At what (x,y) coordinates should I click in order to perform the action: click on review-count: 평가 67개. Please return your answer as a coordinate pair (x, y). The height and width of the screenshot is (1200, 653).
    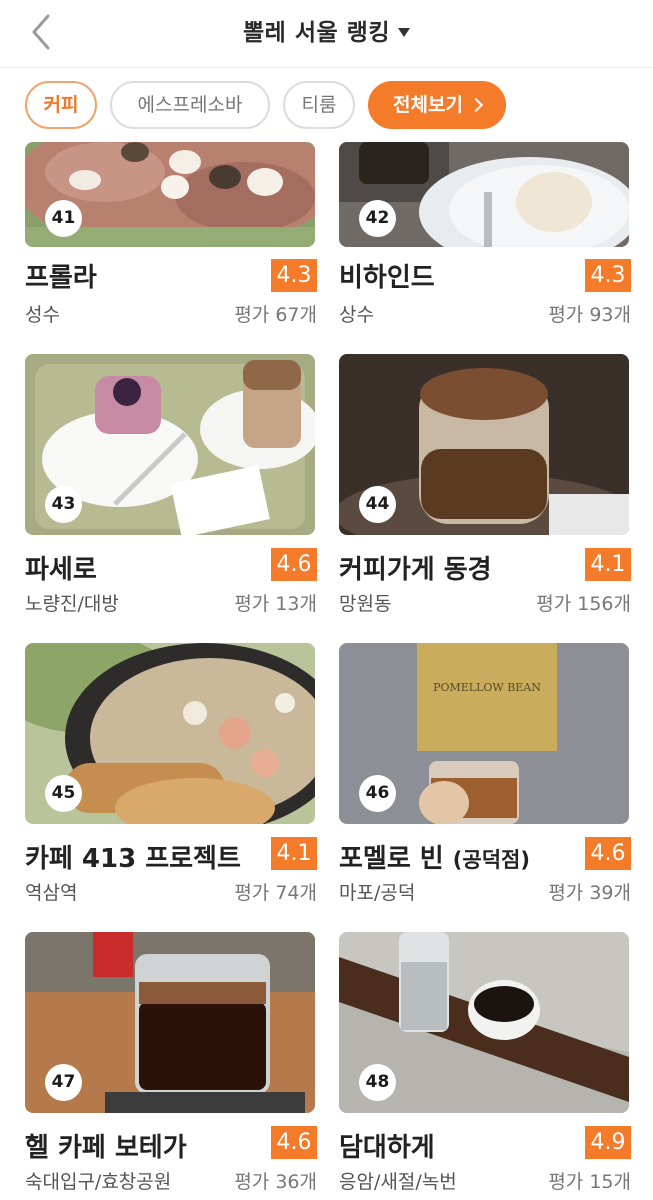
    Looking at the image, I should click on (275, 315).